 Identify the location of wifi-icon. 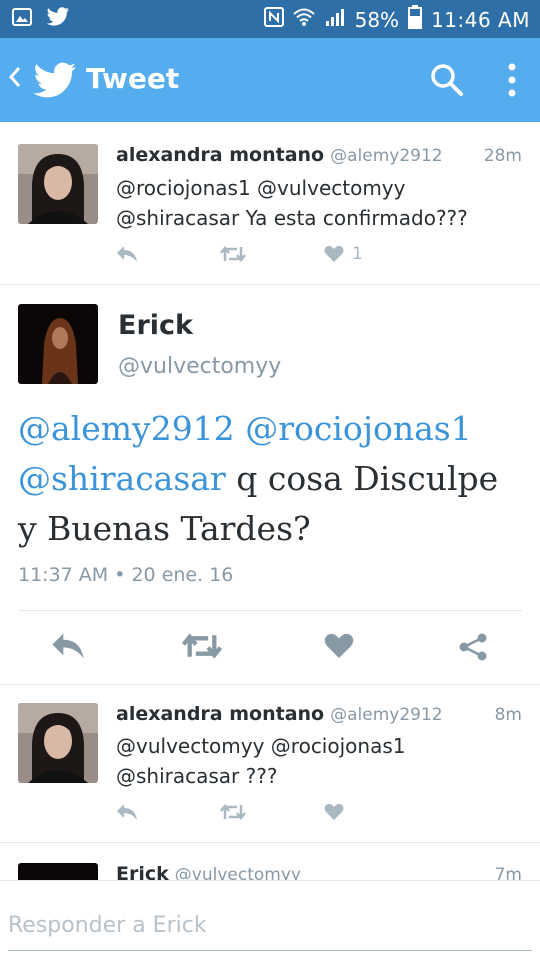
(303, 19).